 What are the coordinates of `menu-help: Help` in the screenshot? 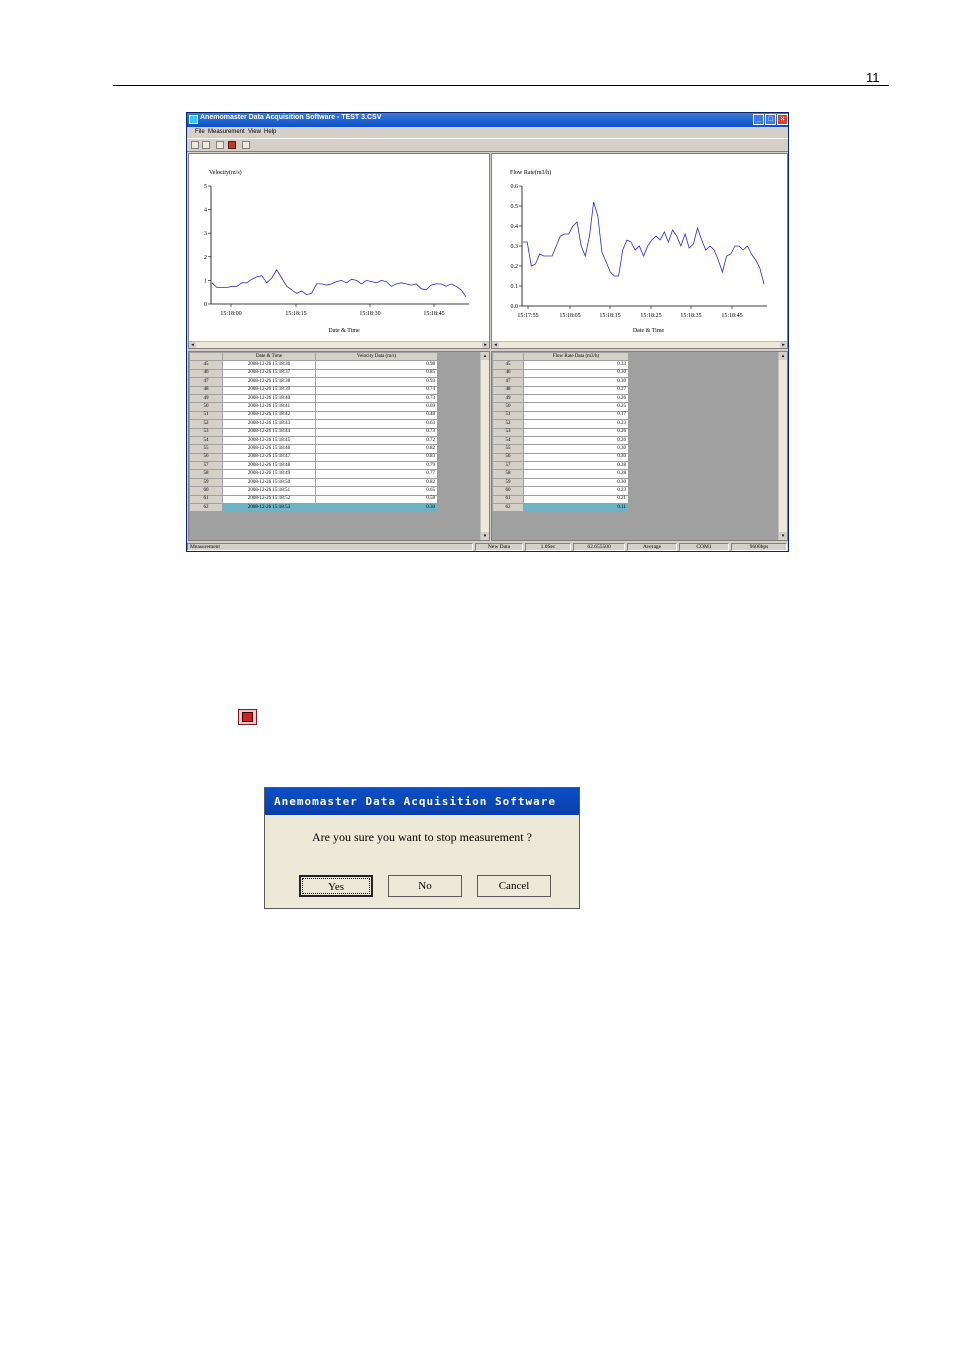 It's located at (270, 132).